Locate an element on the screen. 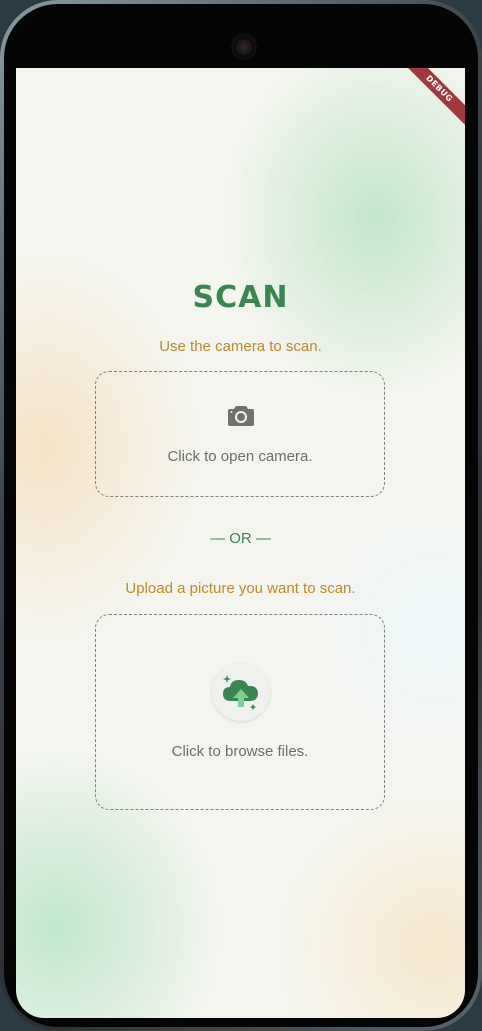 The height and width of the screenshot is (1031, 482). upload-hint: Upload a picture you want to scan. is located at coordinates (240, 588).